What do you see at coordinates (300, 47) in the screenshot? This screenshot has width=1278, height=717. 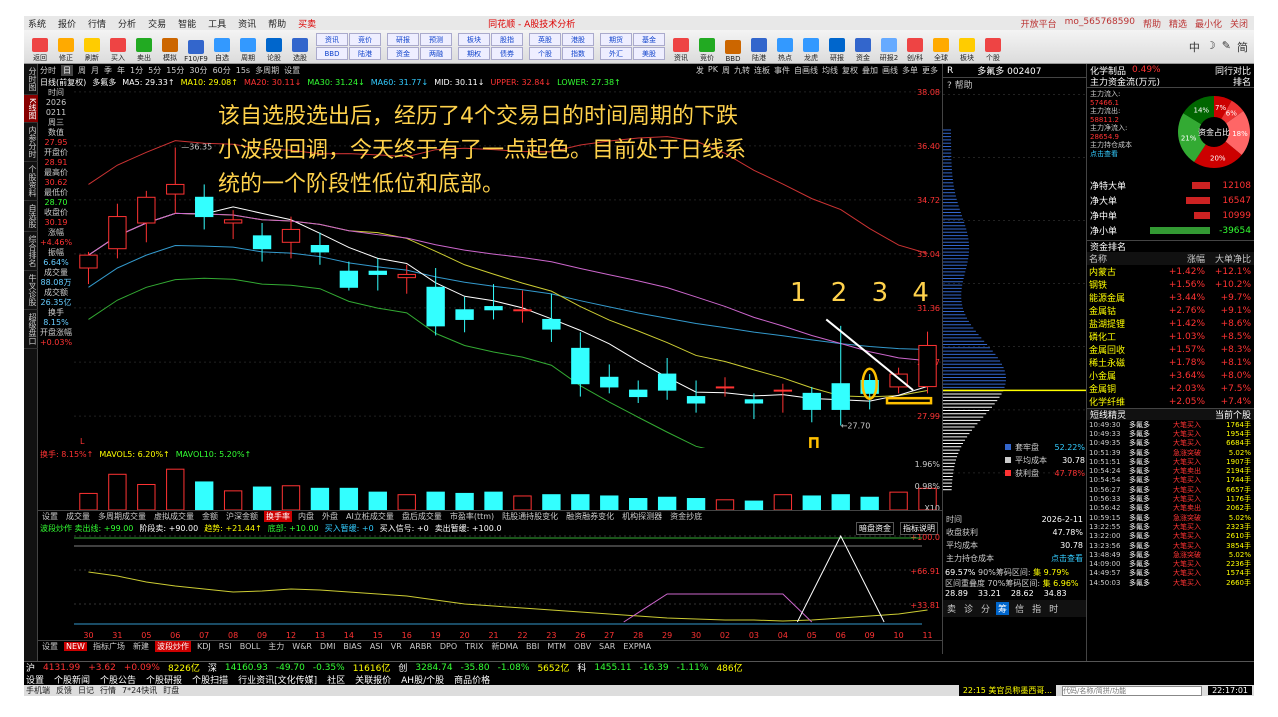 I see `toolbar-button: 选股` at bounding box center [300, 47].